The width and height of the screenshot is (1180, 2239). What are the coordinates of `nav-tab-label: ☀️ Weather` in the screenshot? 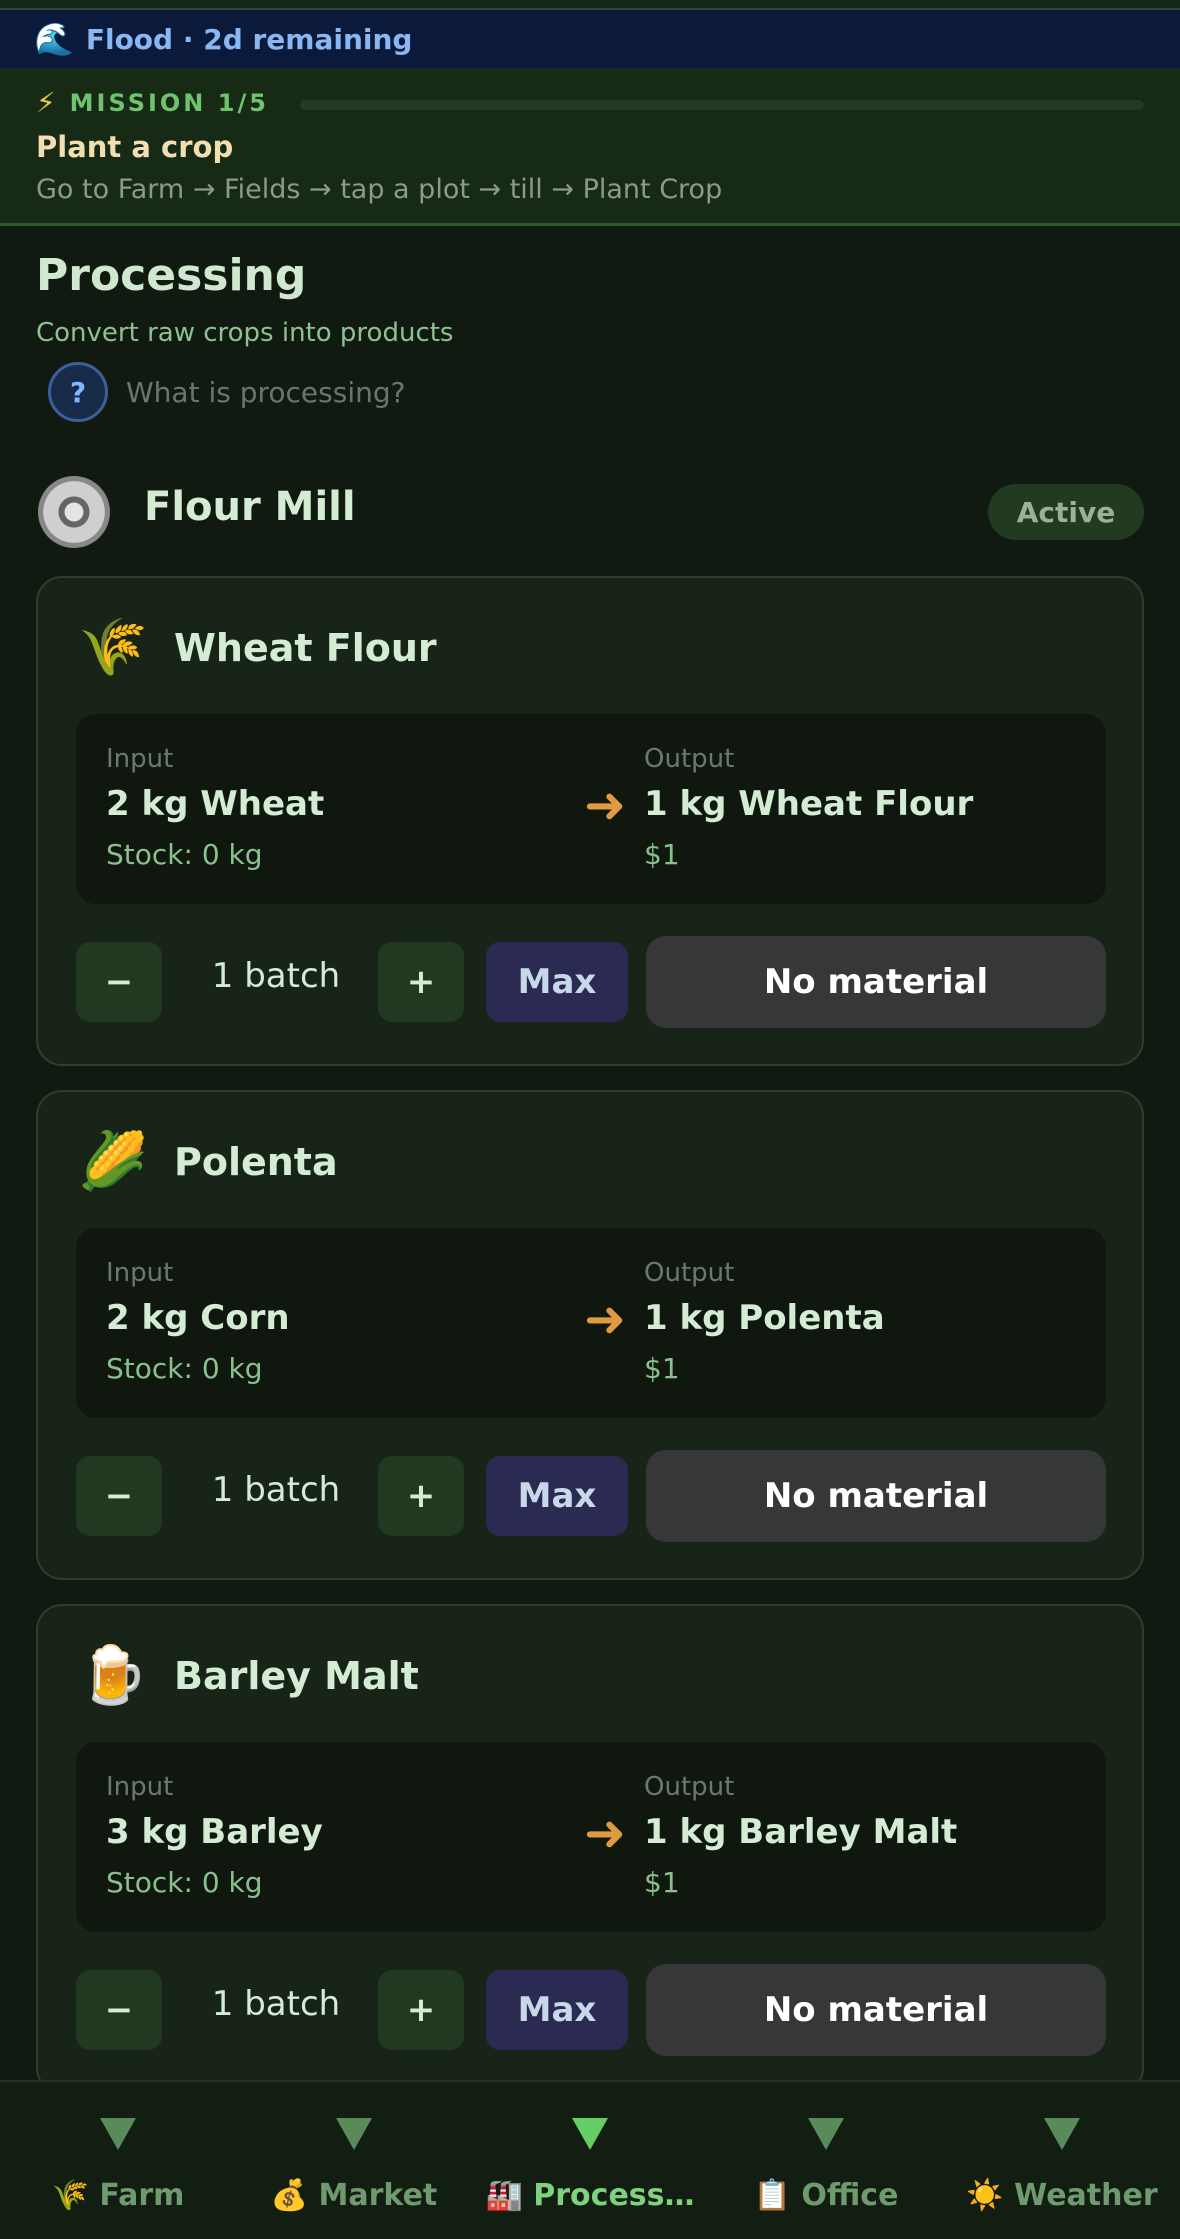 It's located at (1062, 2195).